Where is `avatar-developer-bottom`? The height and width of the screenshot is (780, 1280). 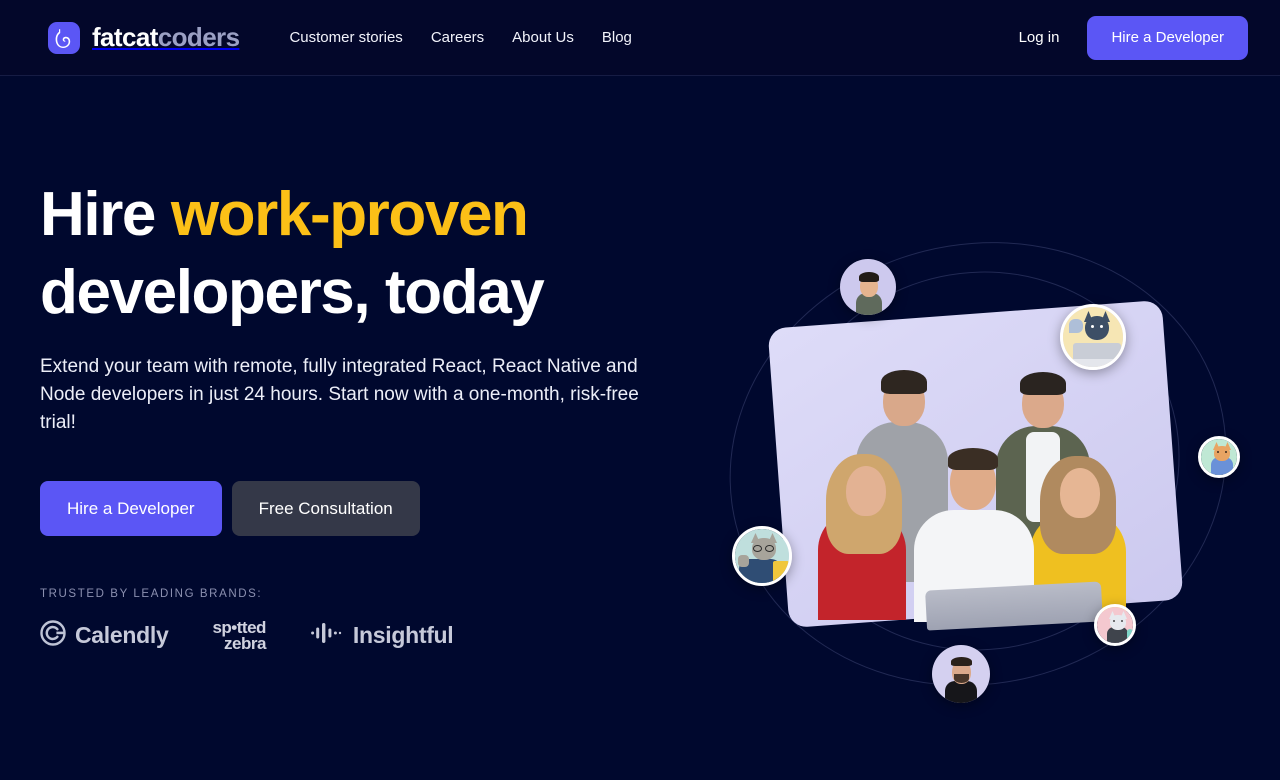 avatar-developer-bottom is located at coordinates (961, 674).